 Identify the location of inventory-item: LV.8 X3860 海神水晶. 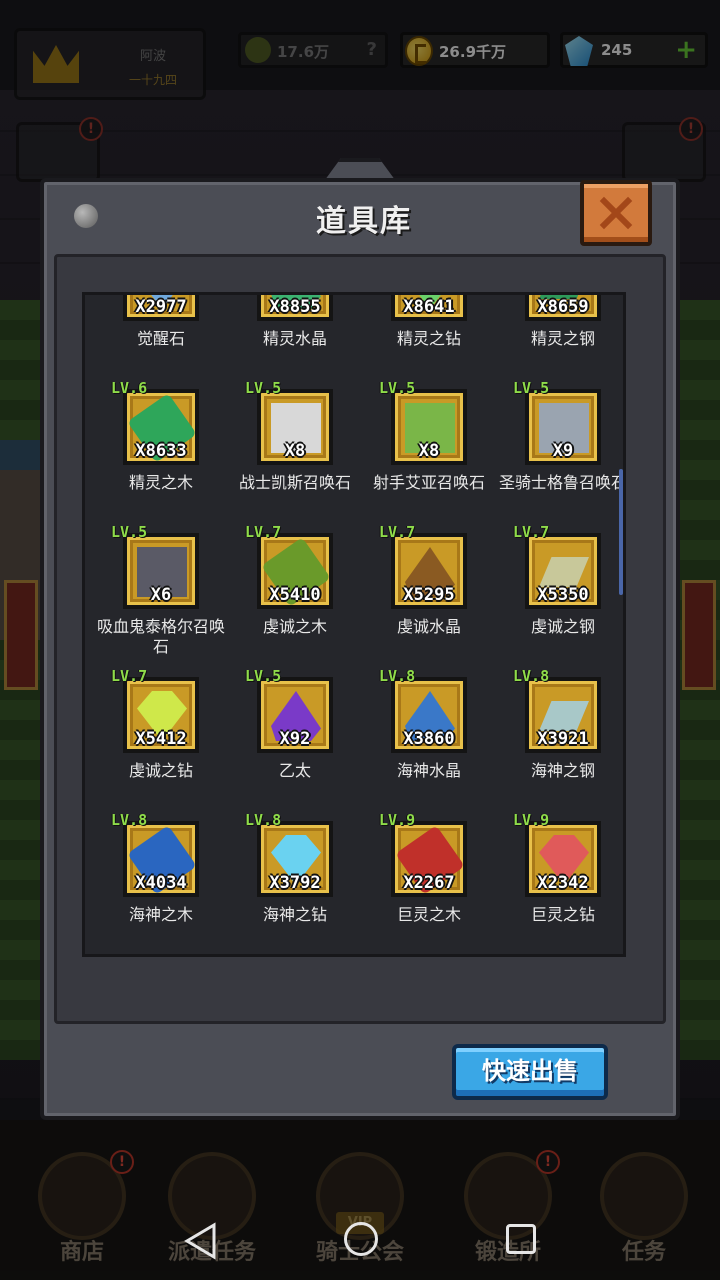
(429, 739).